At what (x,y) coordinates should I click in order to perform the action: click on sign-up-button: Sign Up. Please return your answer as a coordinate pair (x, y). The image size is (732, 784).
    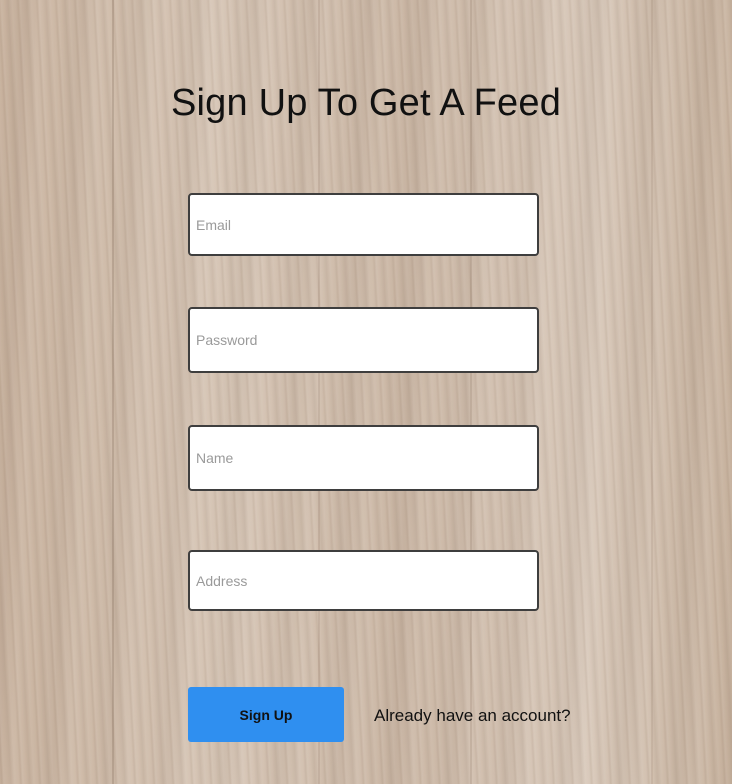
    Looking at the image, I should click on (266, 714).